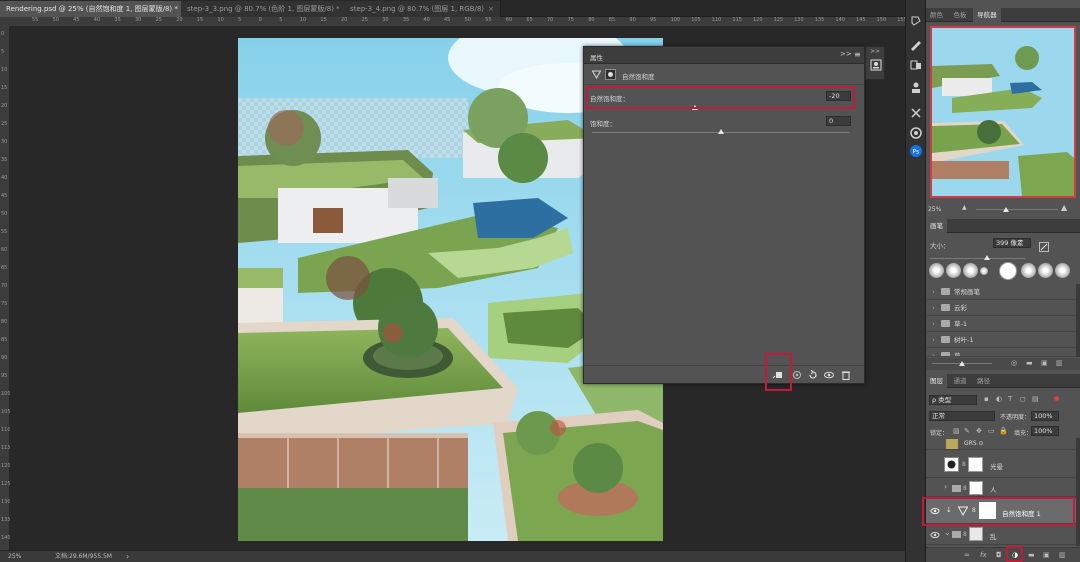 The height and width of the screenshot is (562, 1080). I want to click on brush-folder-row: › 树叶-1, so click(1001, 340).